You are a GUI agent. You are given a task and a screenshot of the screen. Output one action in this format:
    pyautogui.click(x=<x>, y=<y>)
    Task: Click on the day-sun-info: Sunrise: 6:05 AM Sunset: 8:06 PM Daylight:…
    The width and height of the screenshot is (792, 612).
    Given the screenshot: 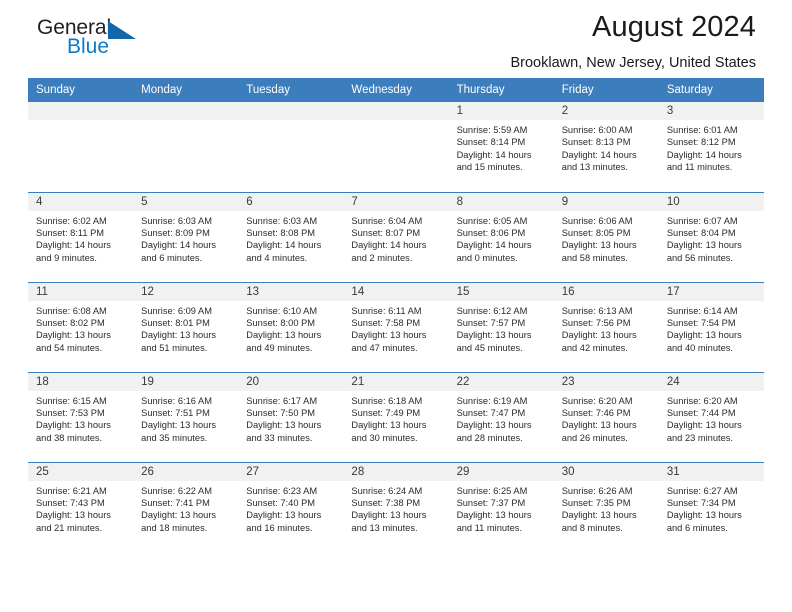 What is the action you would take?
    pyautogui.click(x=501, y=238)
    